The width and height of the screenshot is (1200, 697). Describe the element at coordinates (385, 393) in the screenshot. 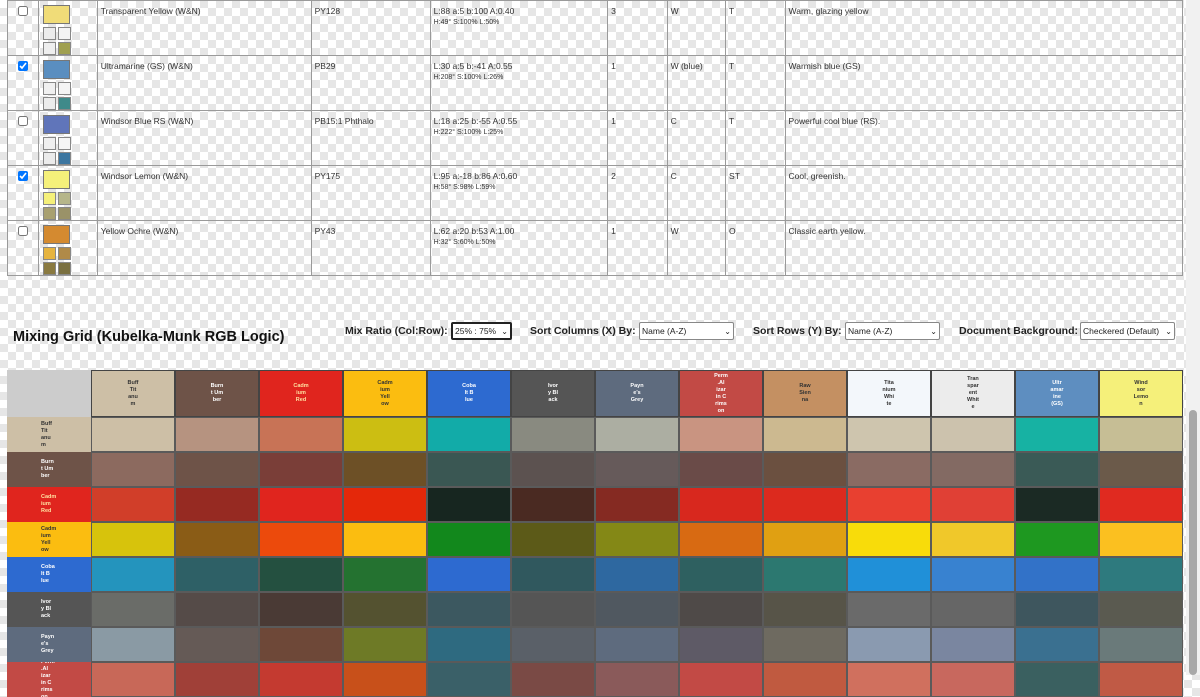

I see `column-header: Cadm ium Yell ow` at that location.